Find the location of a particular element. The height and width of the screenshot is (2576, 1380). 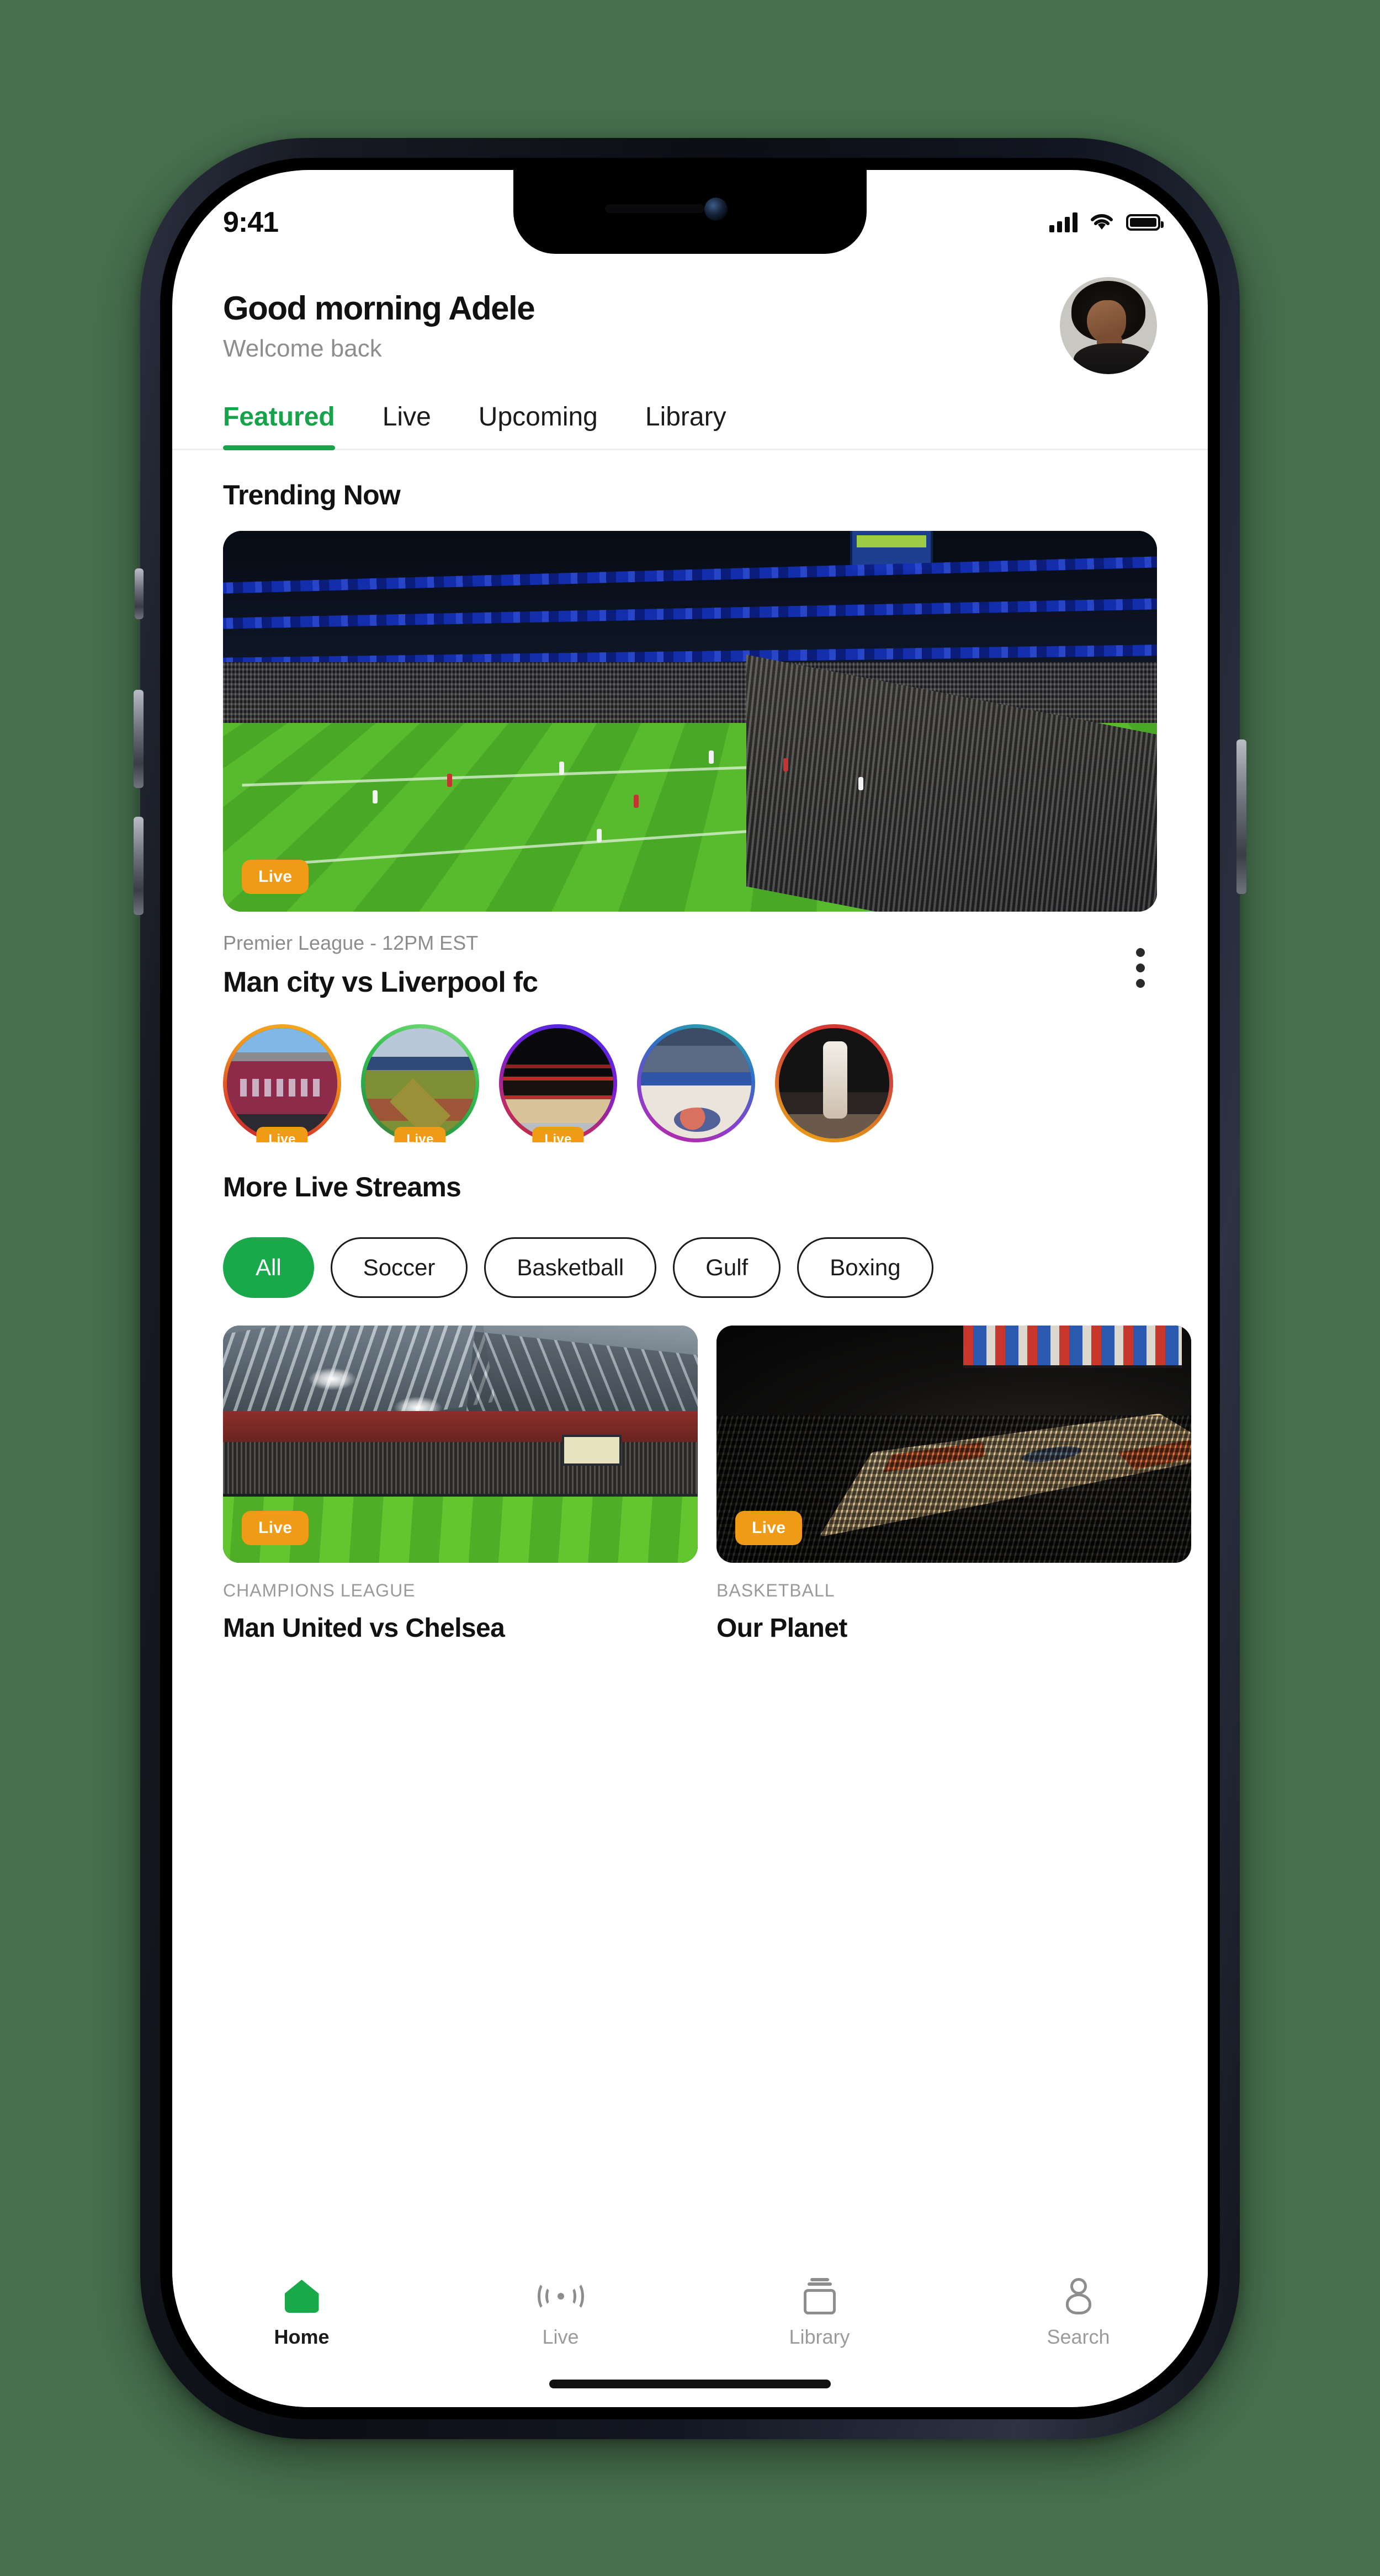

earpiece-speaker is located at coordinates (655, 208).